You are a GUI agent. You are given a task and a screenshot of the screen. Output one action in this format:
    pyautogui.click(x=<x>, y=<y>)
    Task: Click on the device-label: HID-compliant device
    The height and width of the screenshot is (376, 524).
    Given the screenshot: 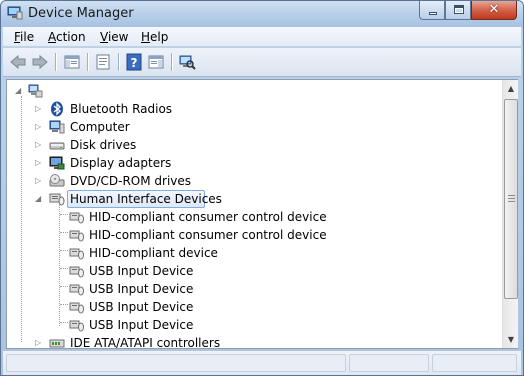 What is the action you would take?
    pyautogui.click(x=153, y=253)
    